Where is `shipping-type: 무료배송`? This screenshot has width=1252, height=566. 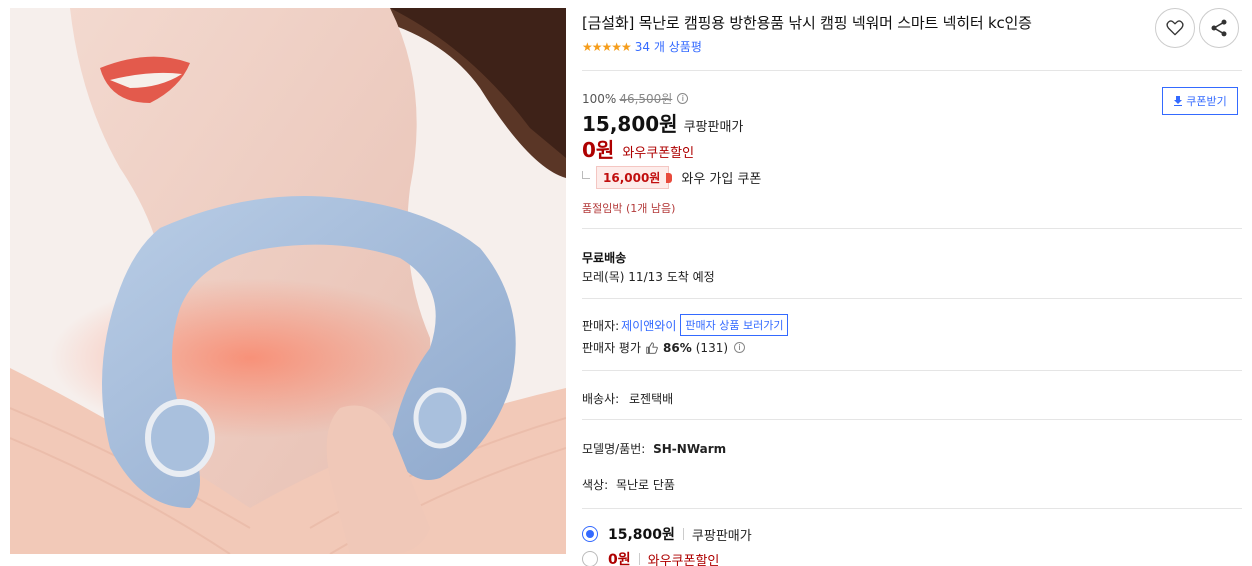 shipping-type: 무료배송 is located at coordinates (604, 258).